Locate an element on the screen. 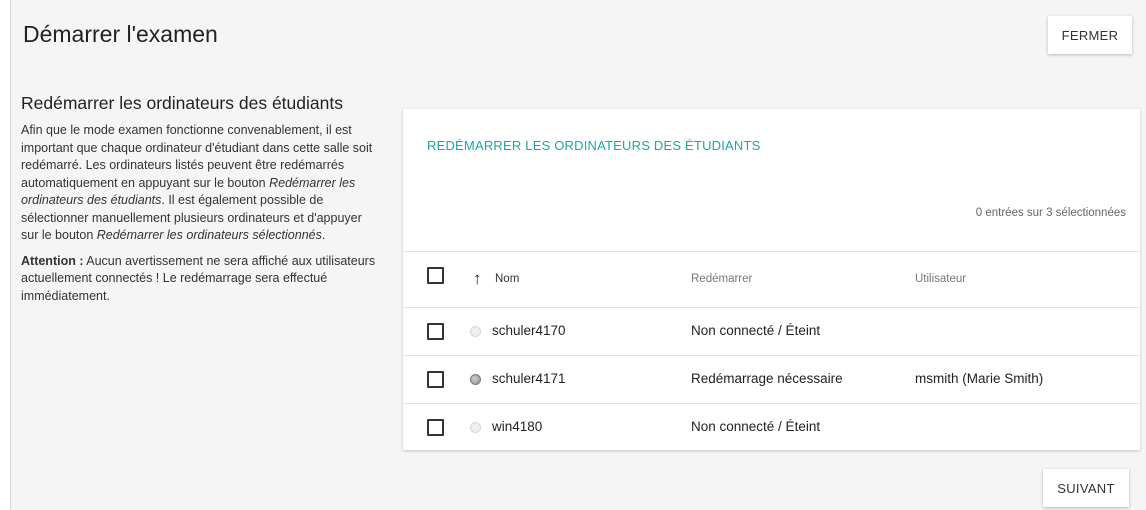  column-header-restart: Redémarrer is located at coordinates (721, 279).